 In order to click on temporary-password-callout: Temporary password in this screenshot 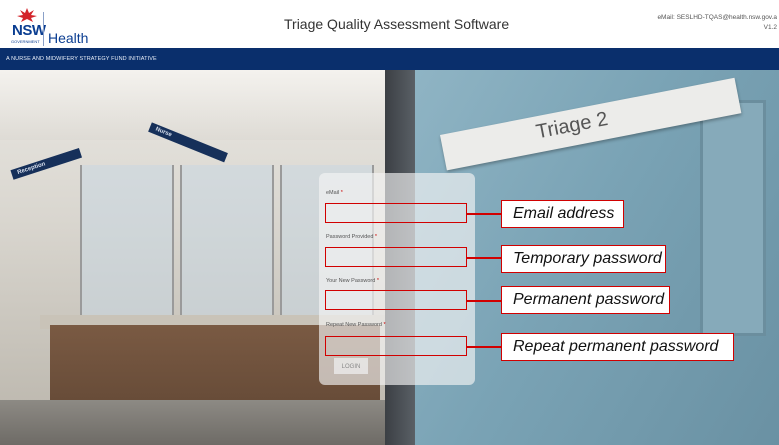, I will do `click(583, 259)`.